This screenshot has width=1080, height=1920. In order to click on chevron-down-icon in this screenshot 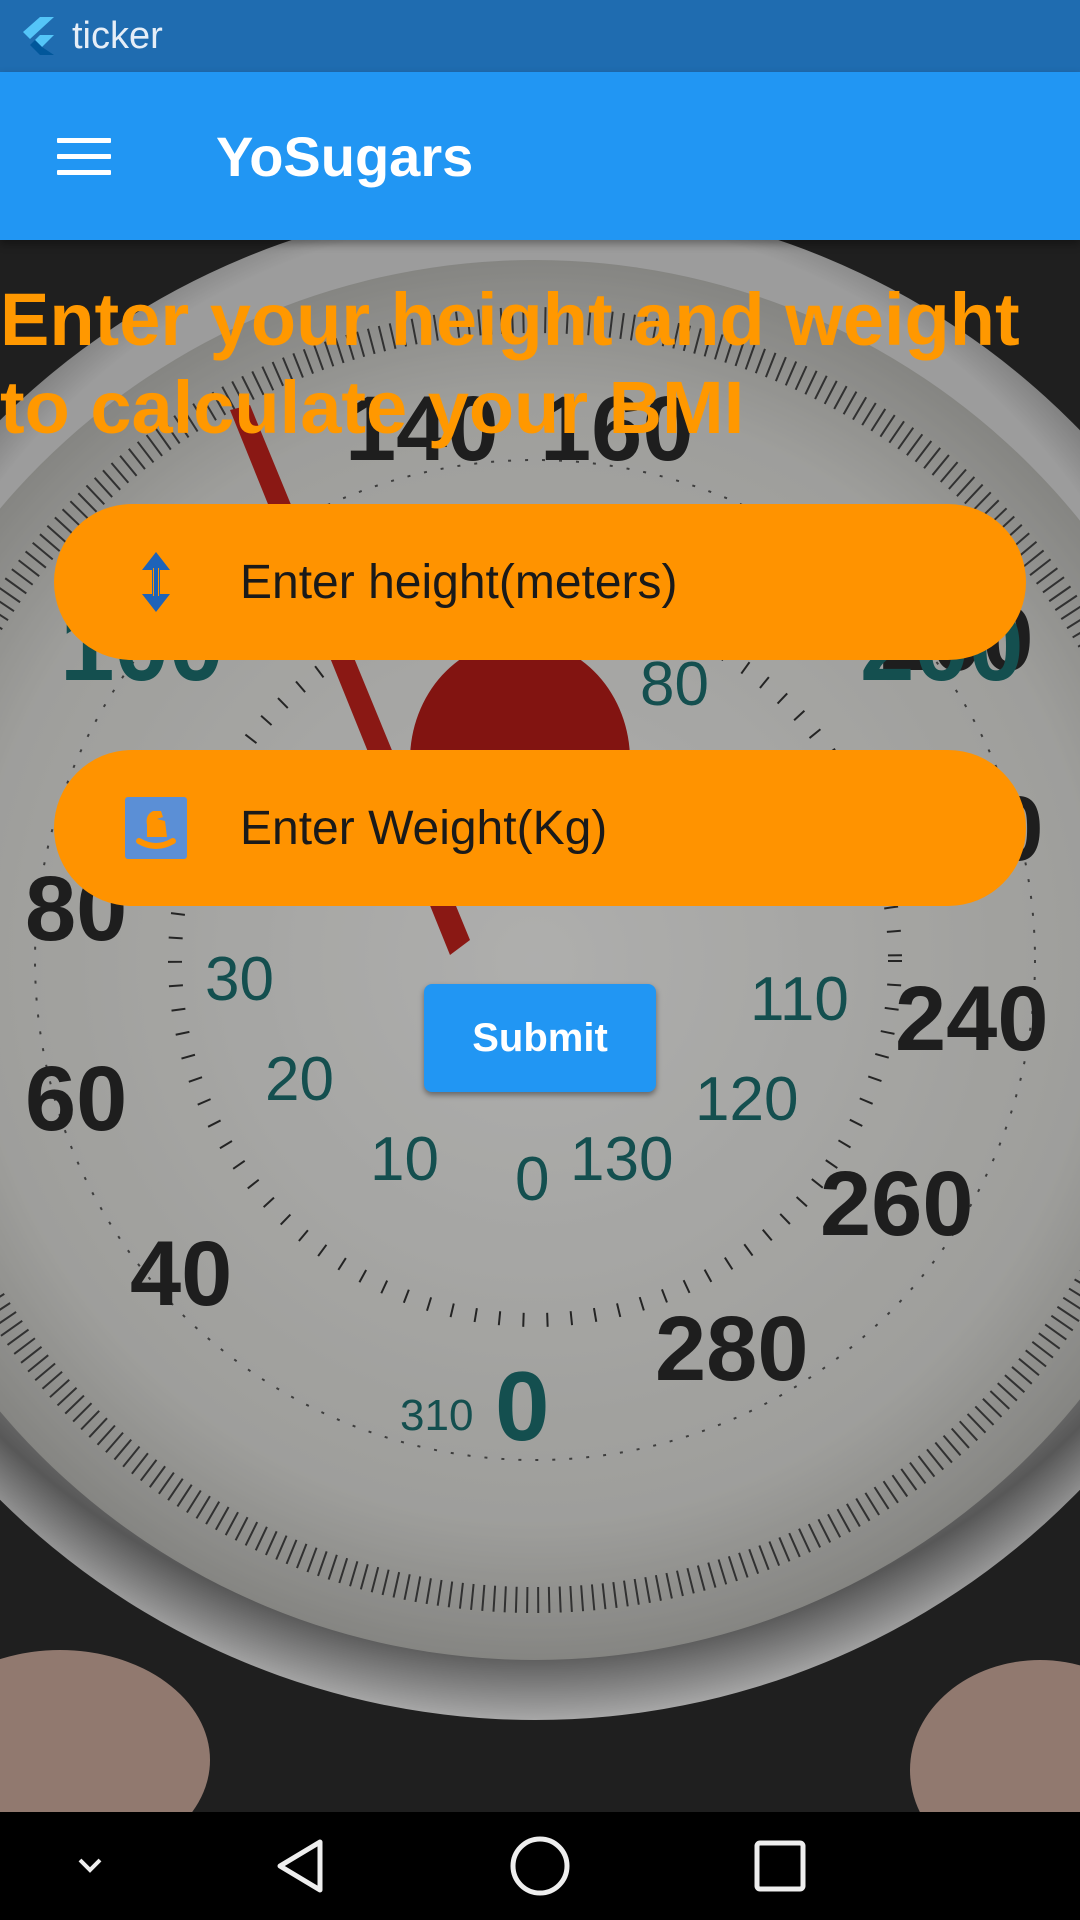, I will do `click(90, 1866)`.